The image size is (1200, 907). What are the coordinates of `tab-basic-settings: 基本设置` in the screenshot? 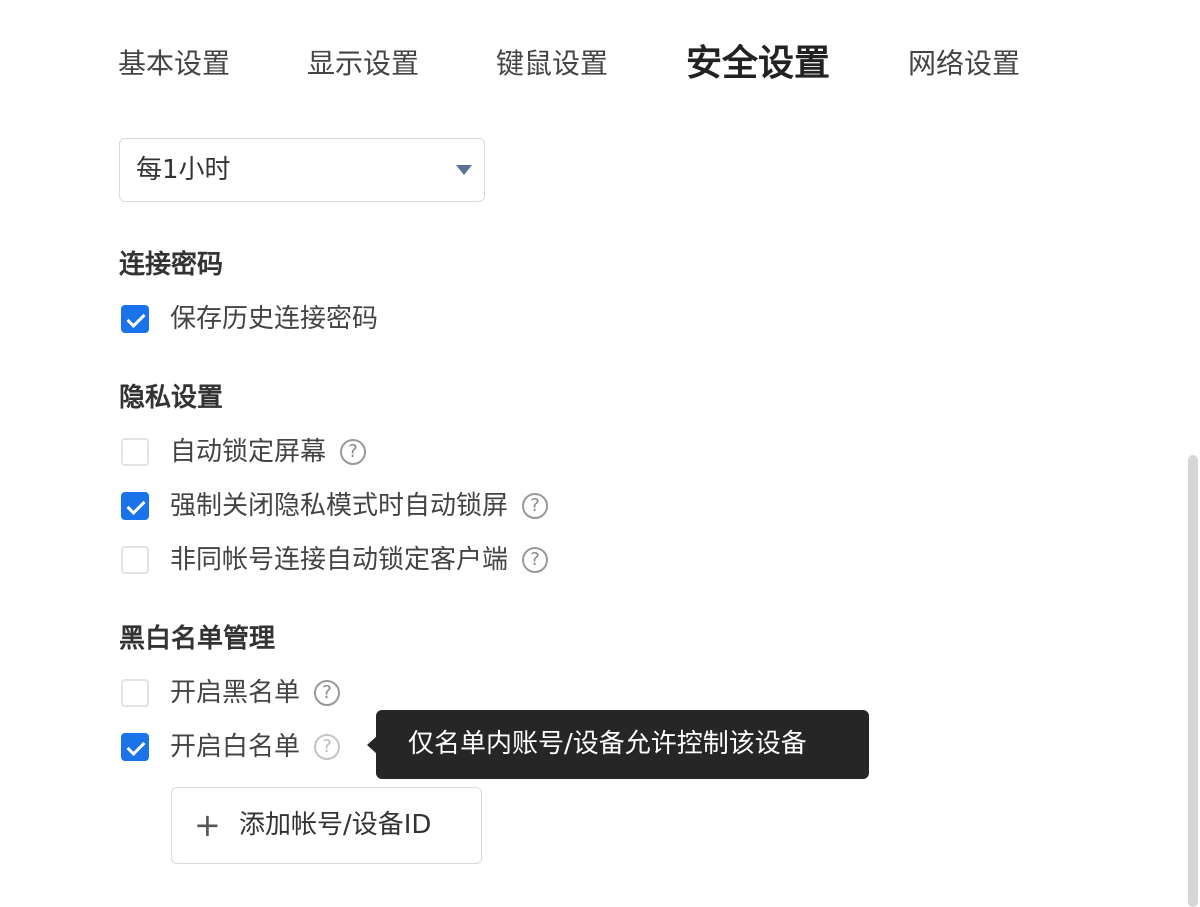 It's located at (174, 64).